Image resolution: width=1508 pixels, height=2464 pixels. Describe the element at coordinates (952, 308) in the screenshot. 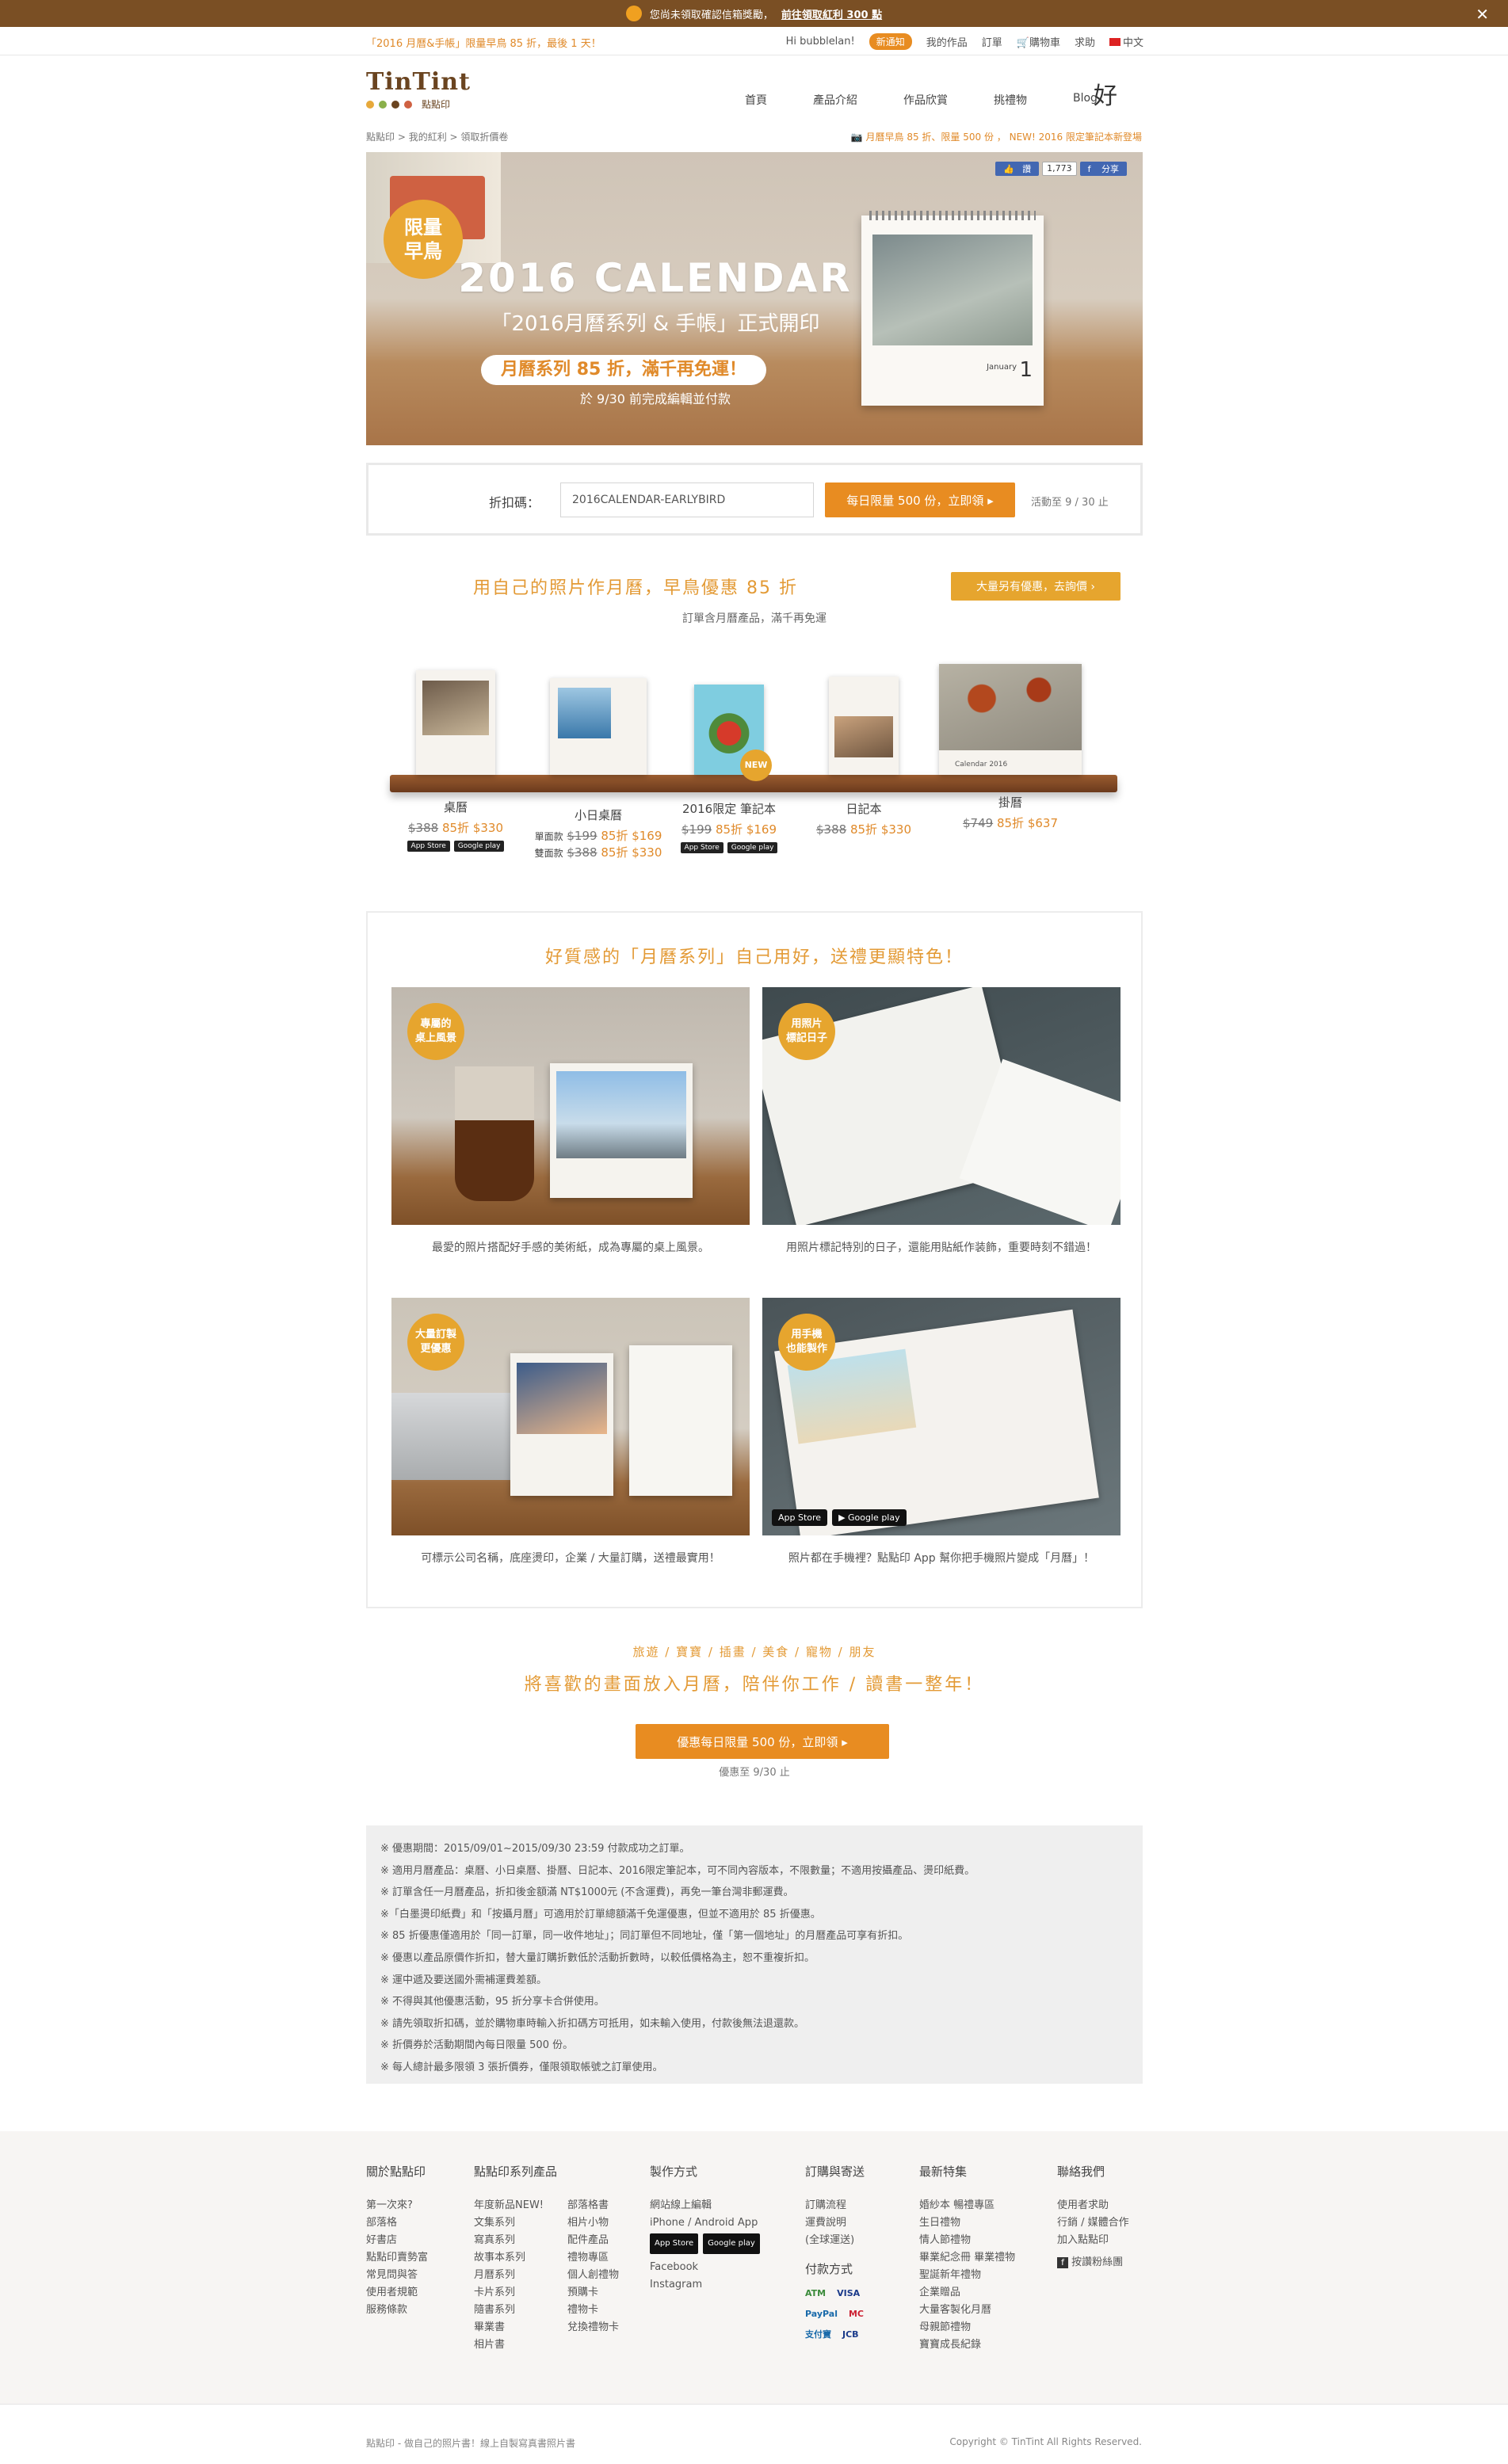

I see `desk-calendar-image: January 1` at that location.